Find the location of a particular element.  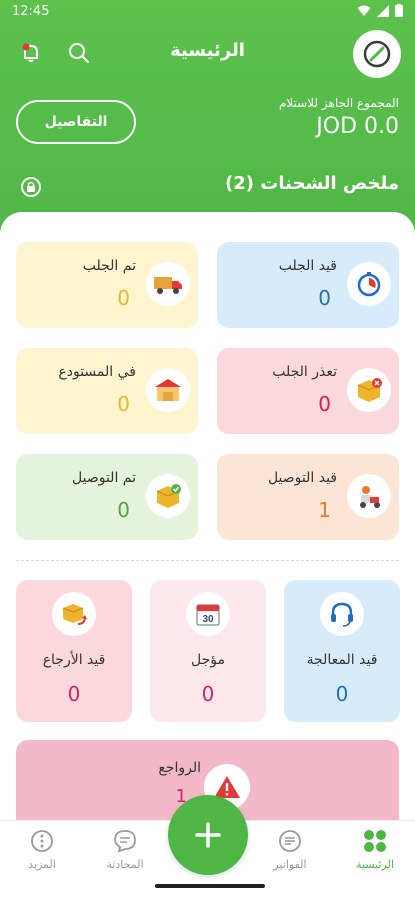

signal-icon is located at coordinates (383, 10).